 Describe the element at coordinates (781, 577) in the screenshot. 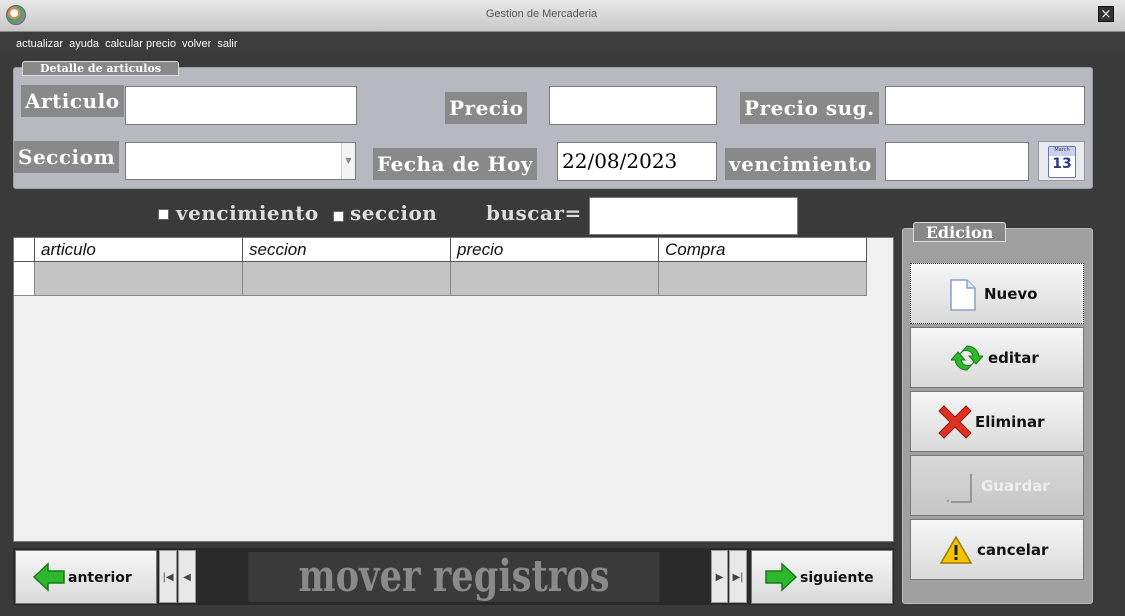

I see `arrow-right-icon` at that location.